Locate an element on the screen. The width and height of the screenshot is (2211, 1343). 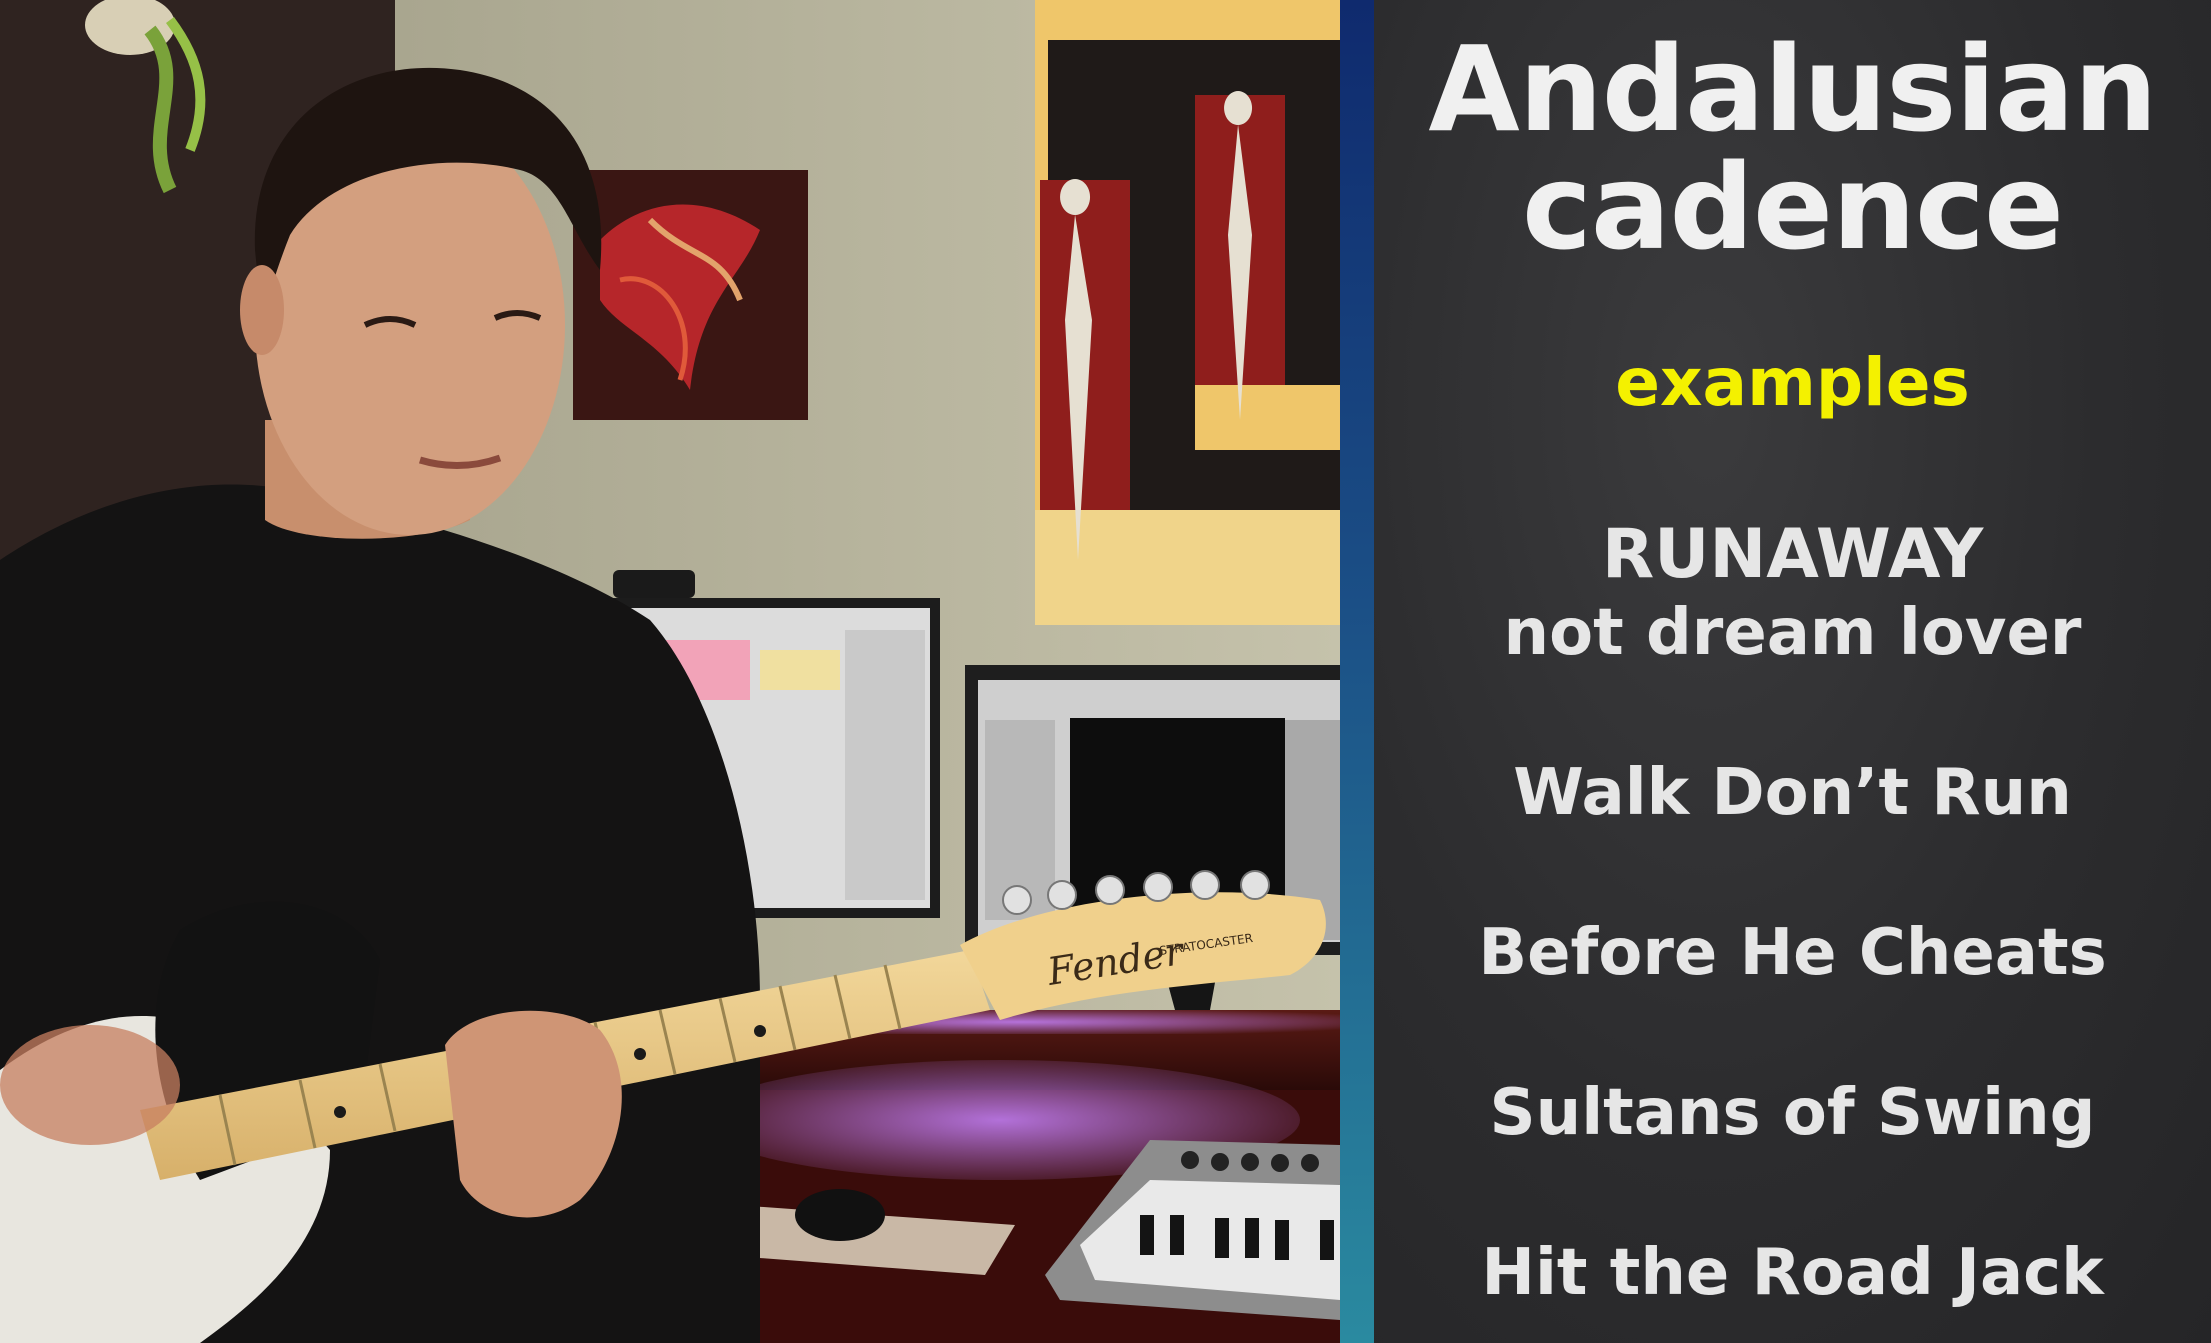
title-line-2: cadence is located at coordinates (1792, 207).